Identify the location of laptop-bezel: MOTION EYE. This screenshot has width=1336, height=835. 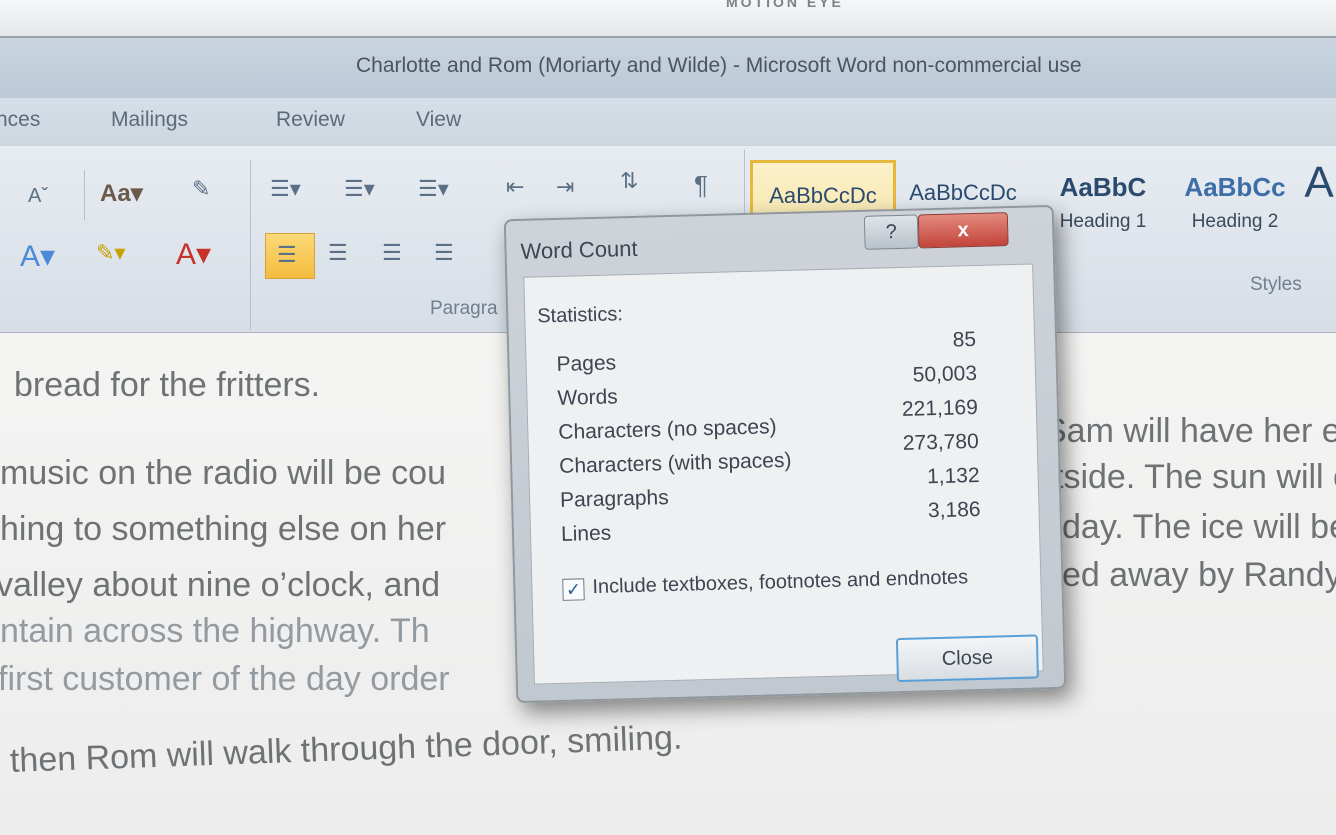
(668, 19).